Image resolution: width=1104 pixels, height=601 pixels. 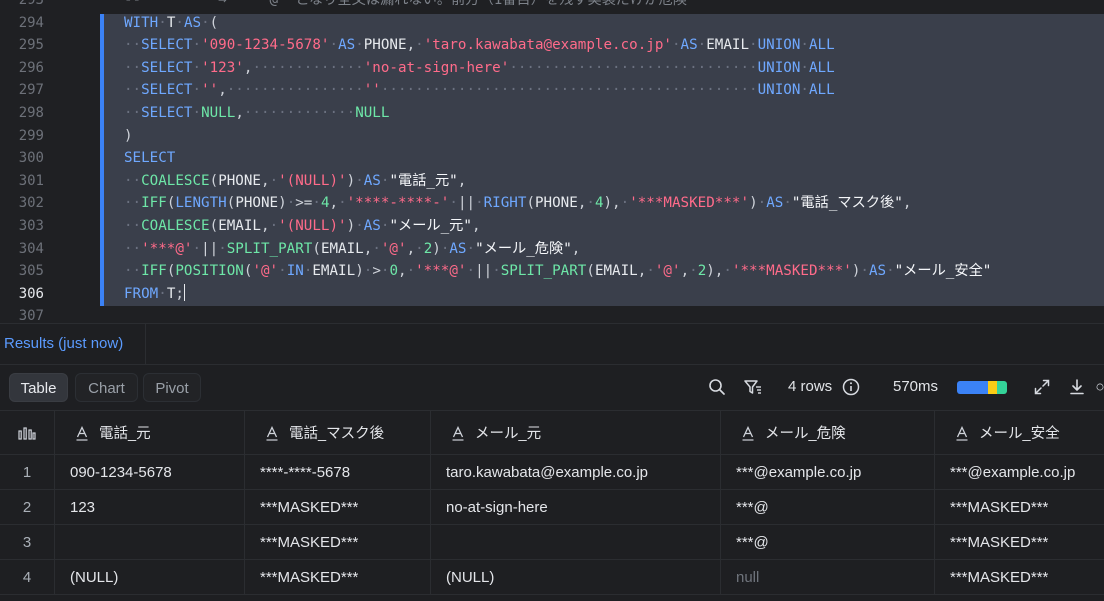 What do you see at coordinates (552, 294) in the screenshot?
I see `code-line: 306 FROM·T;` at bounding box center [552, 294].